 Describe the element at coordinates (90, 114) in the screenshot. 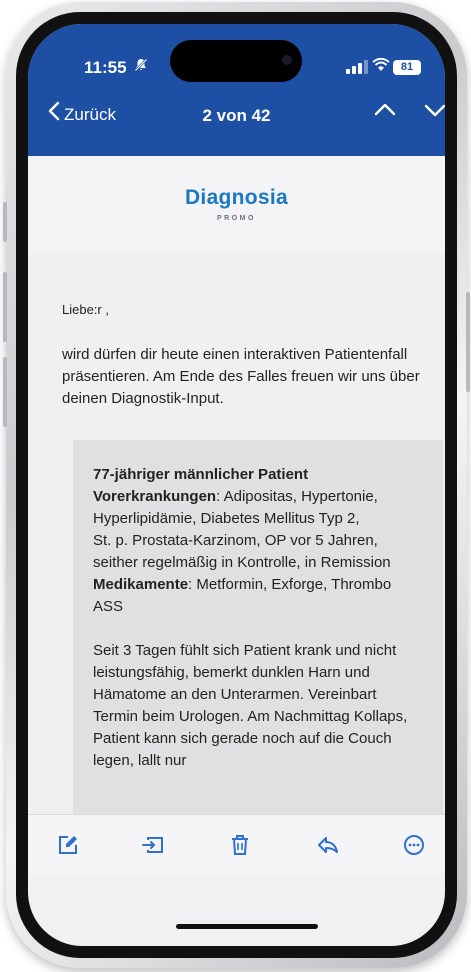

I see `back-label: Zurück` at that location.